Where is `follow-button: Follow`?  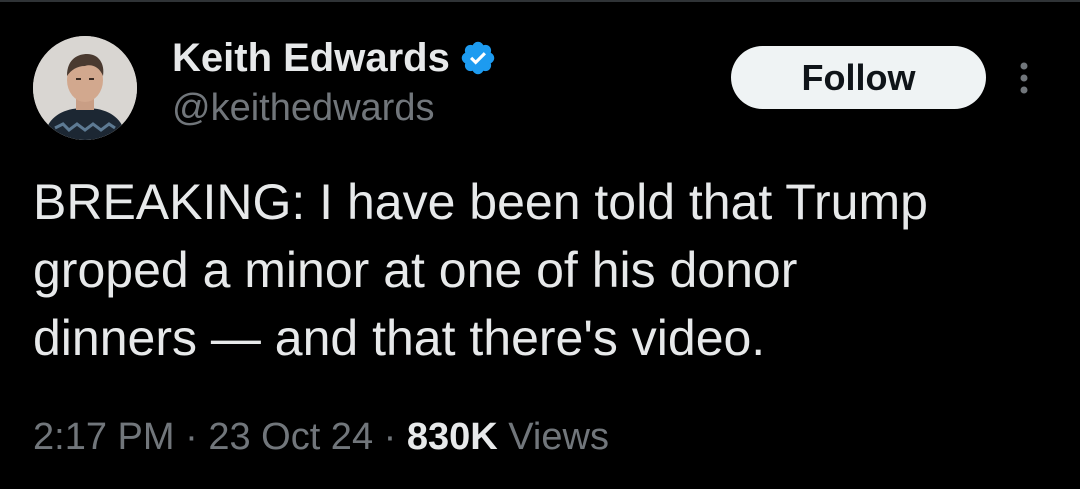
follow-button: Follow is located at coordinates (858, 77).